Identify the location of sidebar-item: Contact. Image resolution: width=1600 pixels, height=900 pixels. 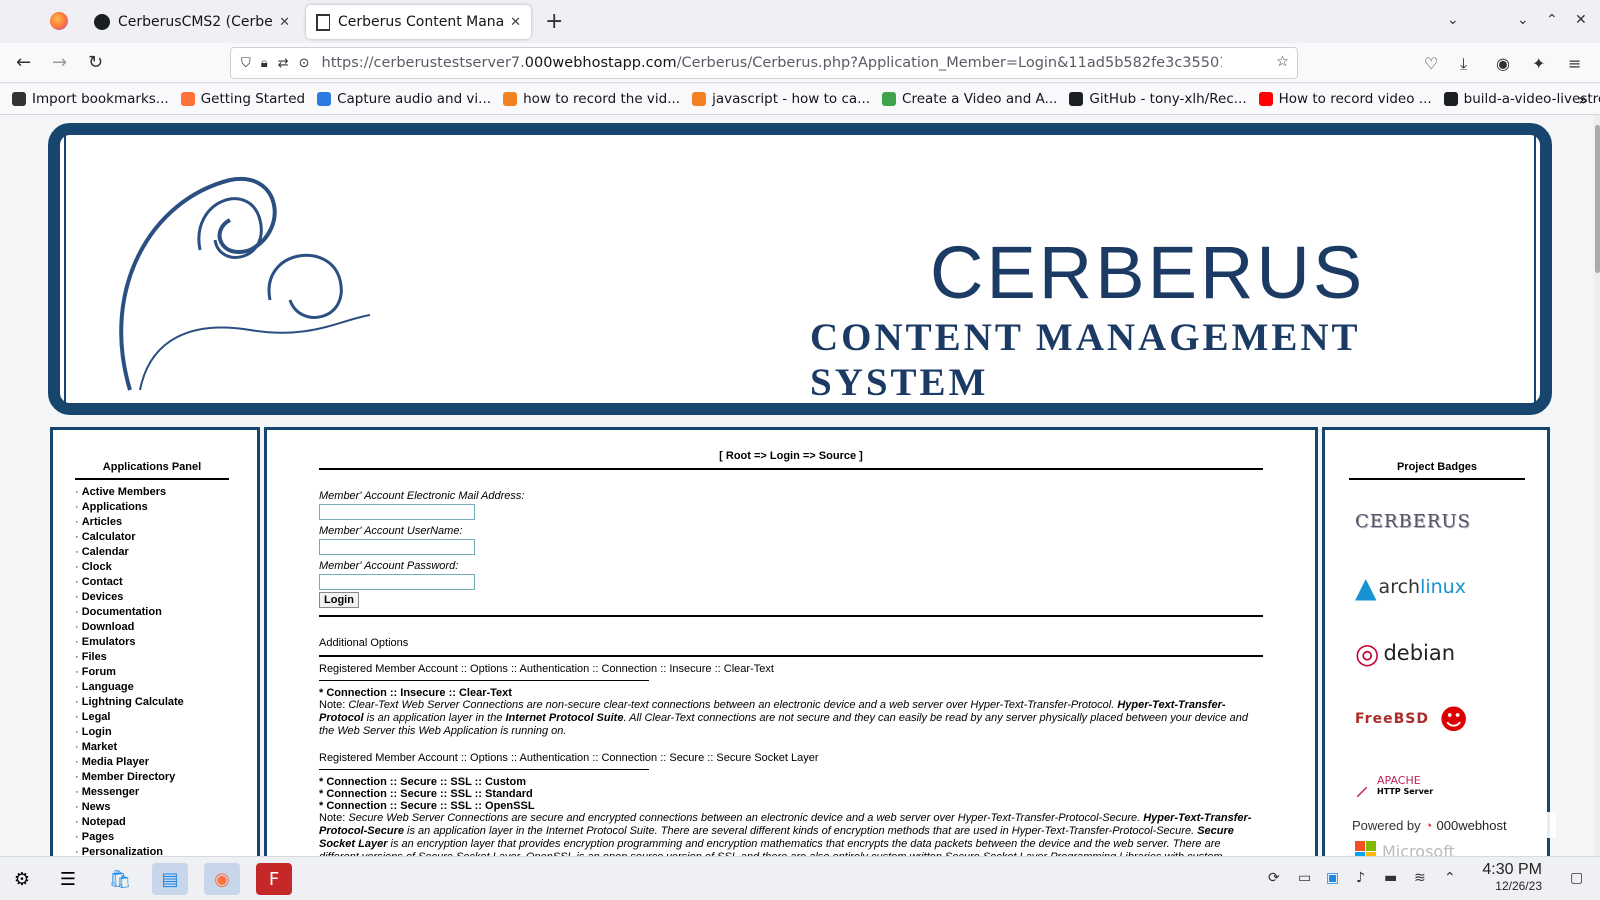
(166, 582).